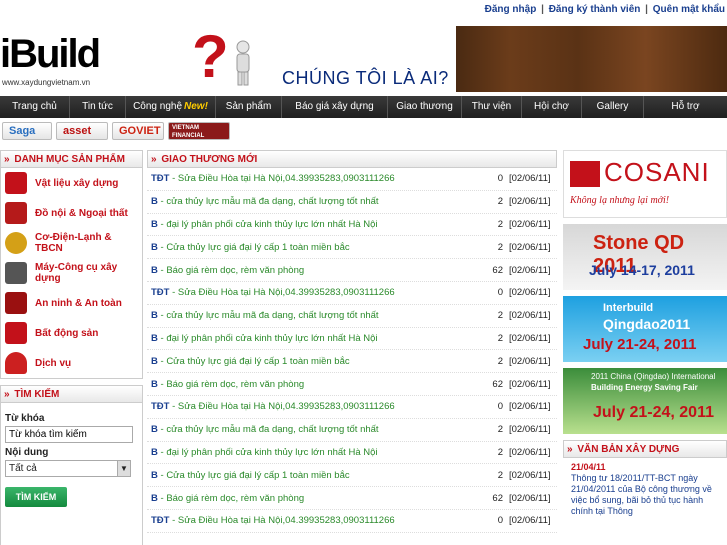  Describe the element at coordinates (210, 56) in the screenshot. I see `question-mark-icon: ?` at that location.